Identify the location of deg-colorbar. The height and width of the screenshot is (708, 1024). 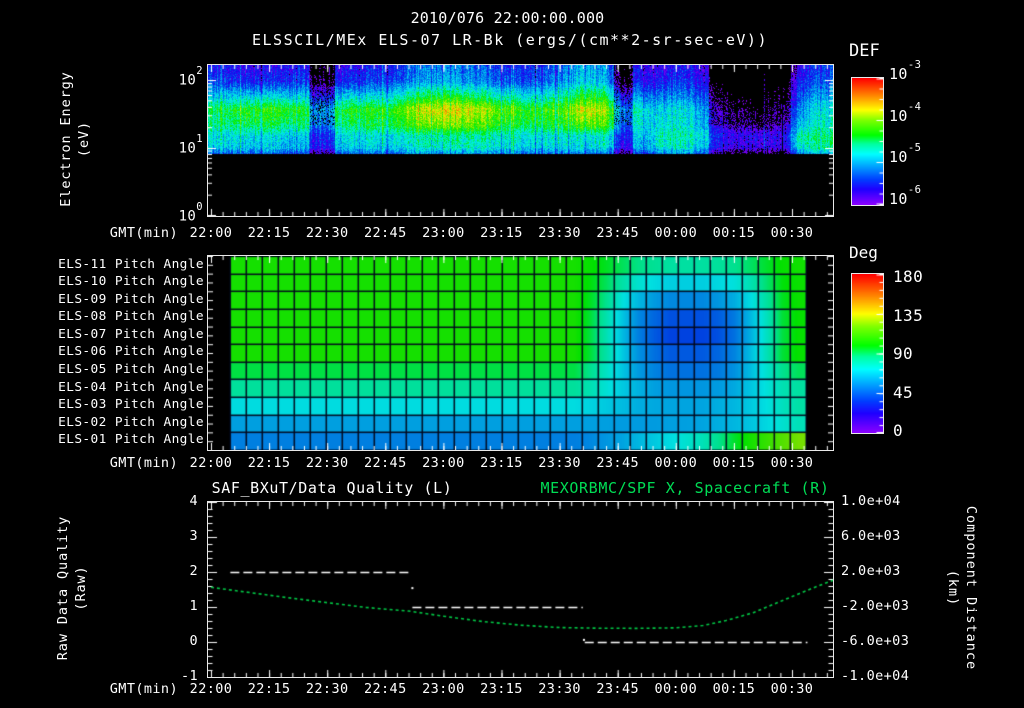
(867, 353).